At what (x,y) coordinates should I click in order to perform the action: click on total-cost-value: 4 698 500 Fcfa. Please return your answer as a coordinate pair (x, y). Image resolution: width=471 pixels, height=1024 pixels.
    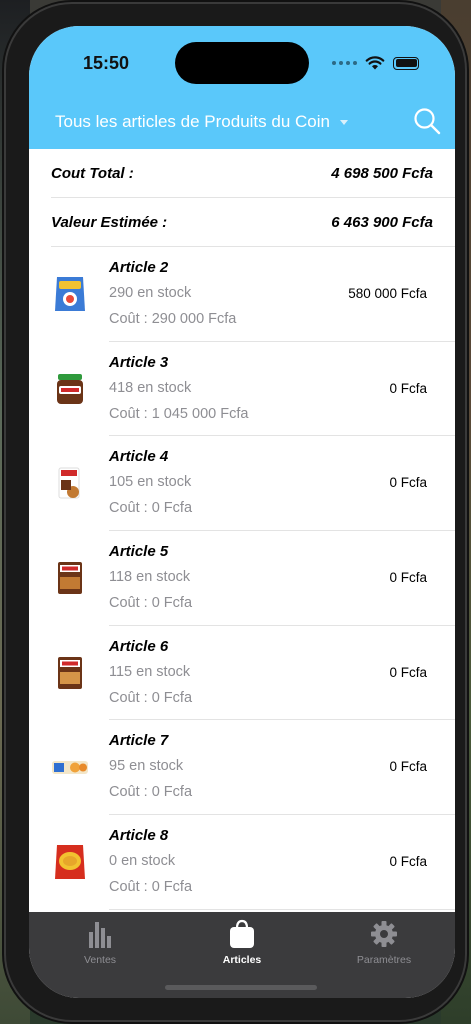
    Looking at the image, I should click on (382, 173).